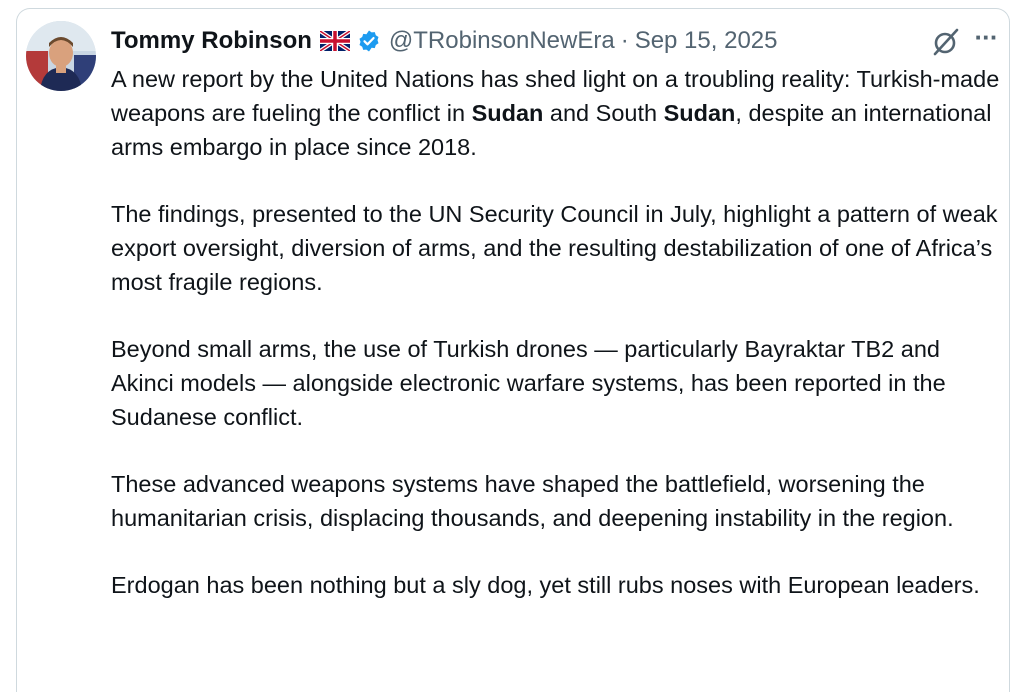 This screenshot has width=1024, height=692. Describe the element at coordinates (211, 41) in the screenshot. I see `author-name: Tommy Robinson` at that location.